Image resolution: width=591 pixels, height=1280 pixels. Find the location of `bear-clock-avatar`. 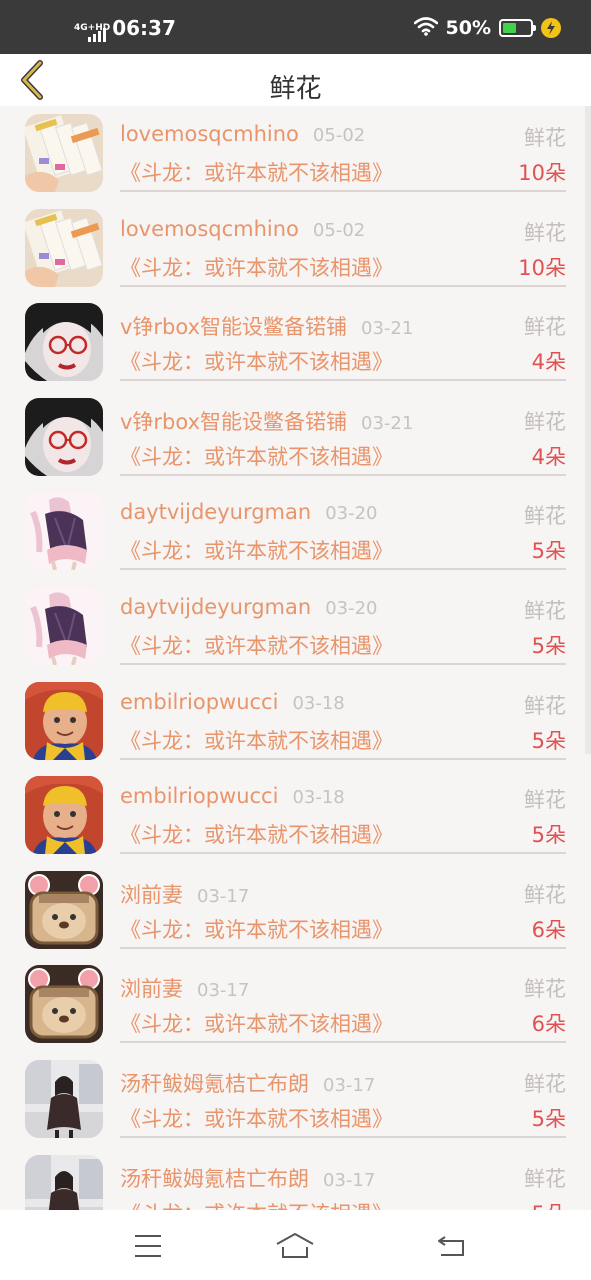

bear-clock-avatar is located at coordinates (64, 909).